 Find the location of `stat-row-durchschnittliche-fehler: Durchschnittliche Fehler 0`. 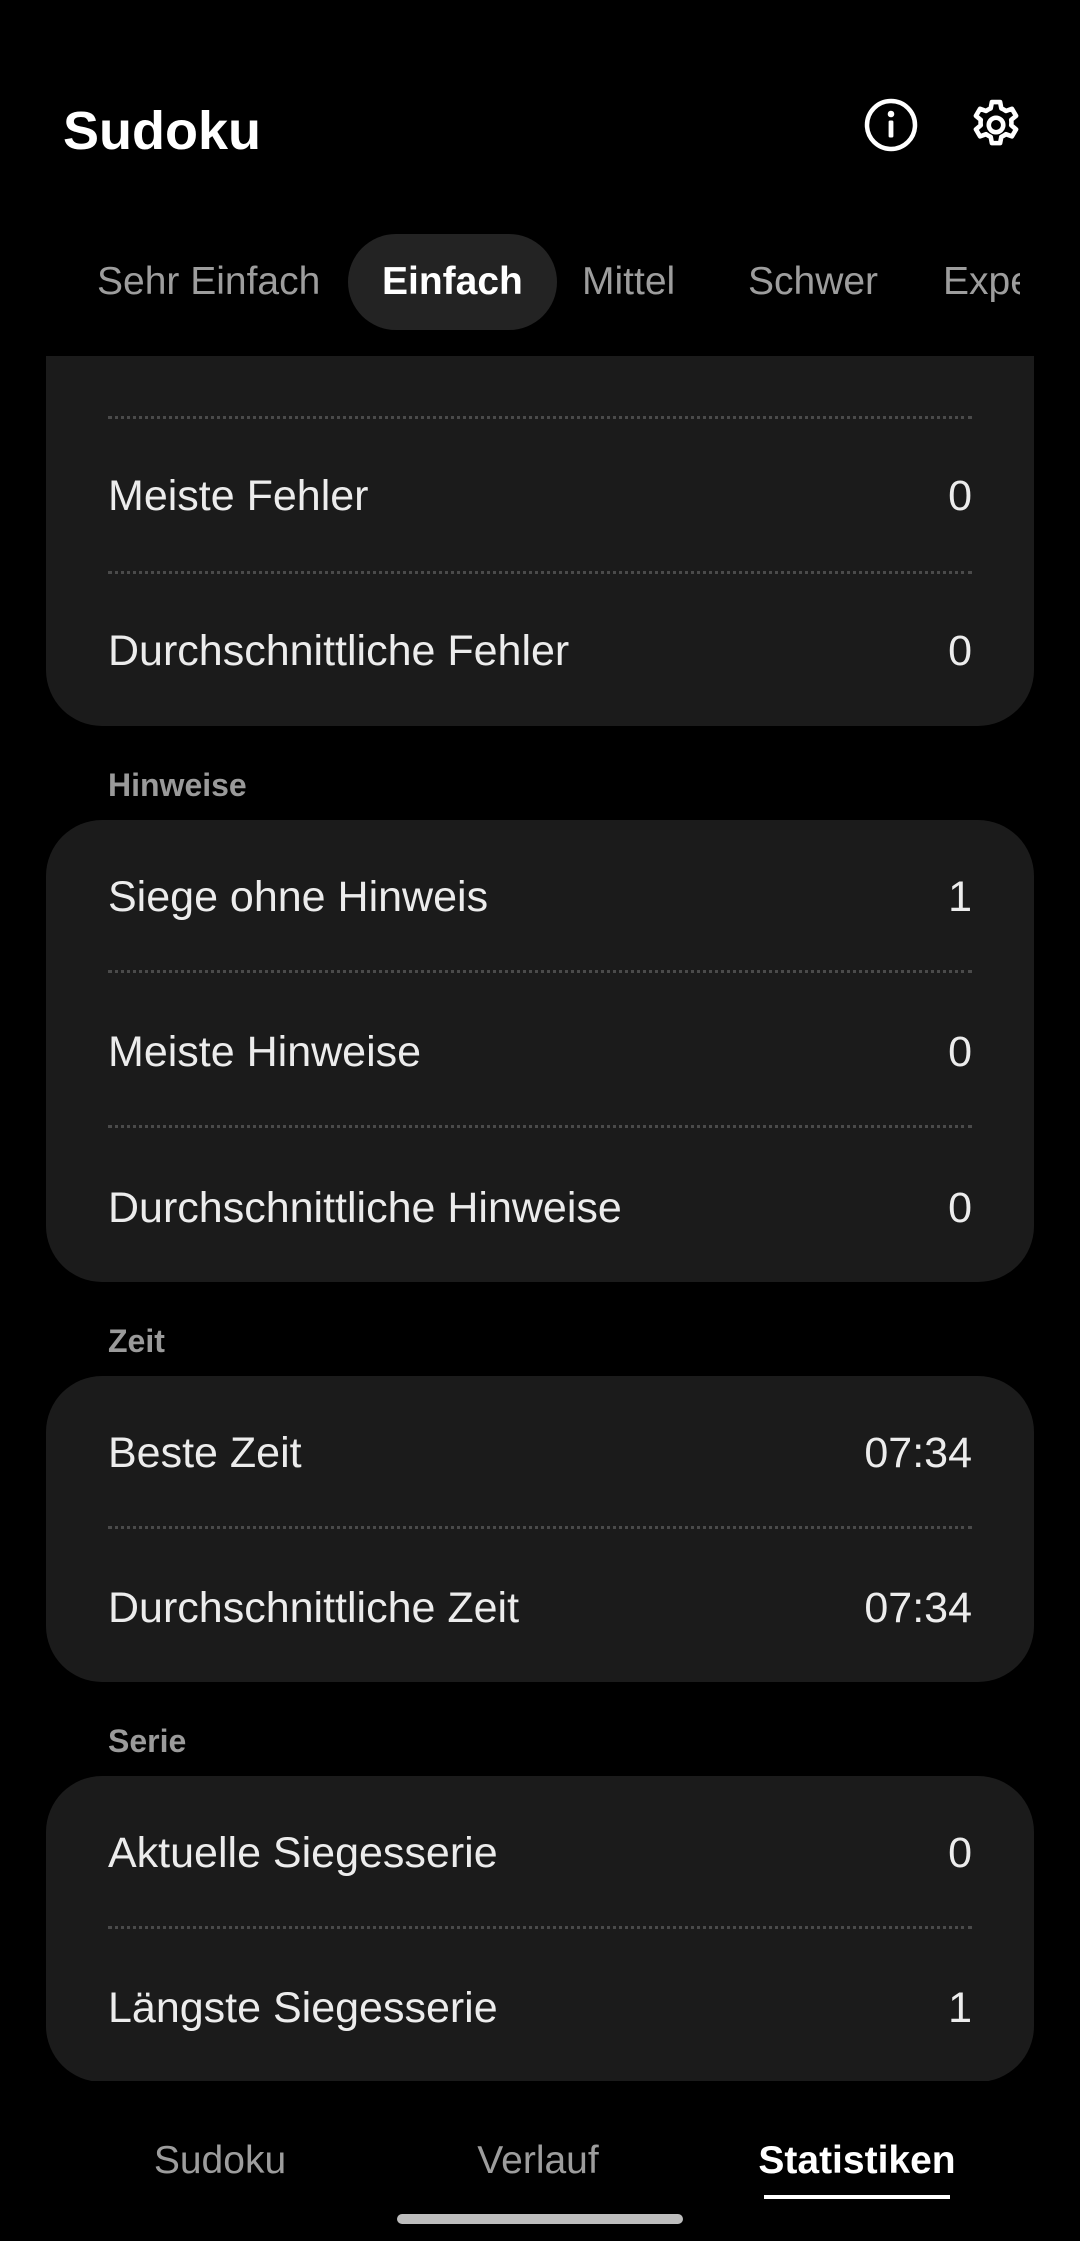

stat-row-durchschnittliche-fehler: Durchschnittliche Fehler 0 is located at coordinates (540, 651).